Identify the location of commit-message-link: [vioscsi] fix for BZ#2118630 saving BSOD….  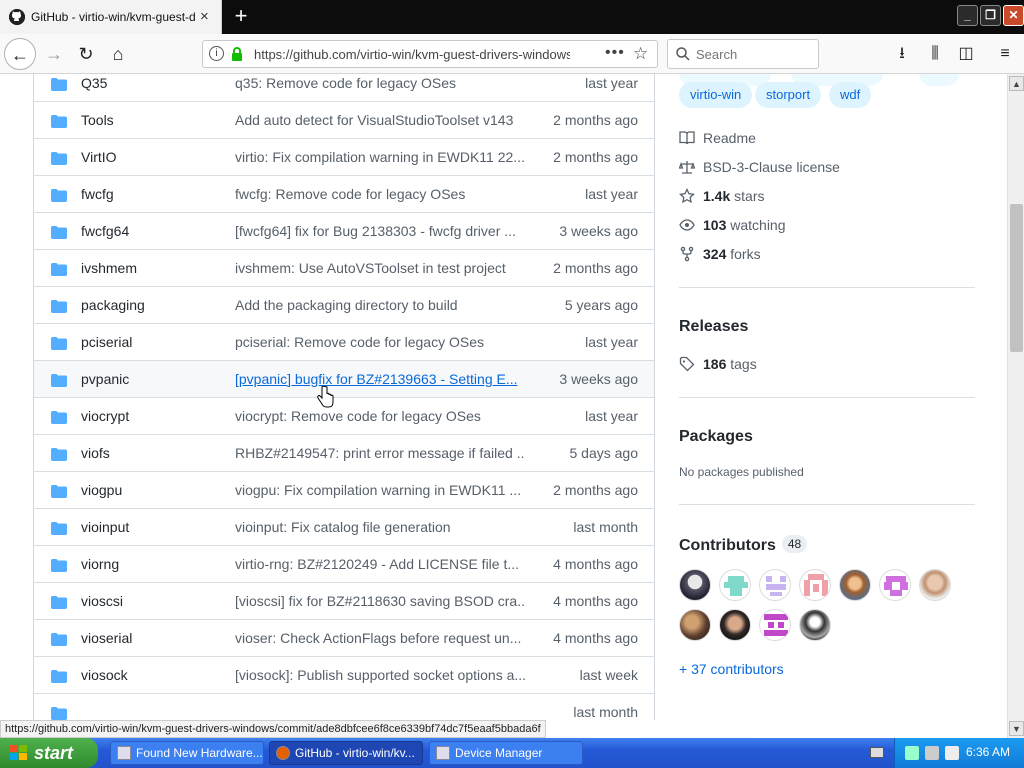
(380, 601).